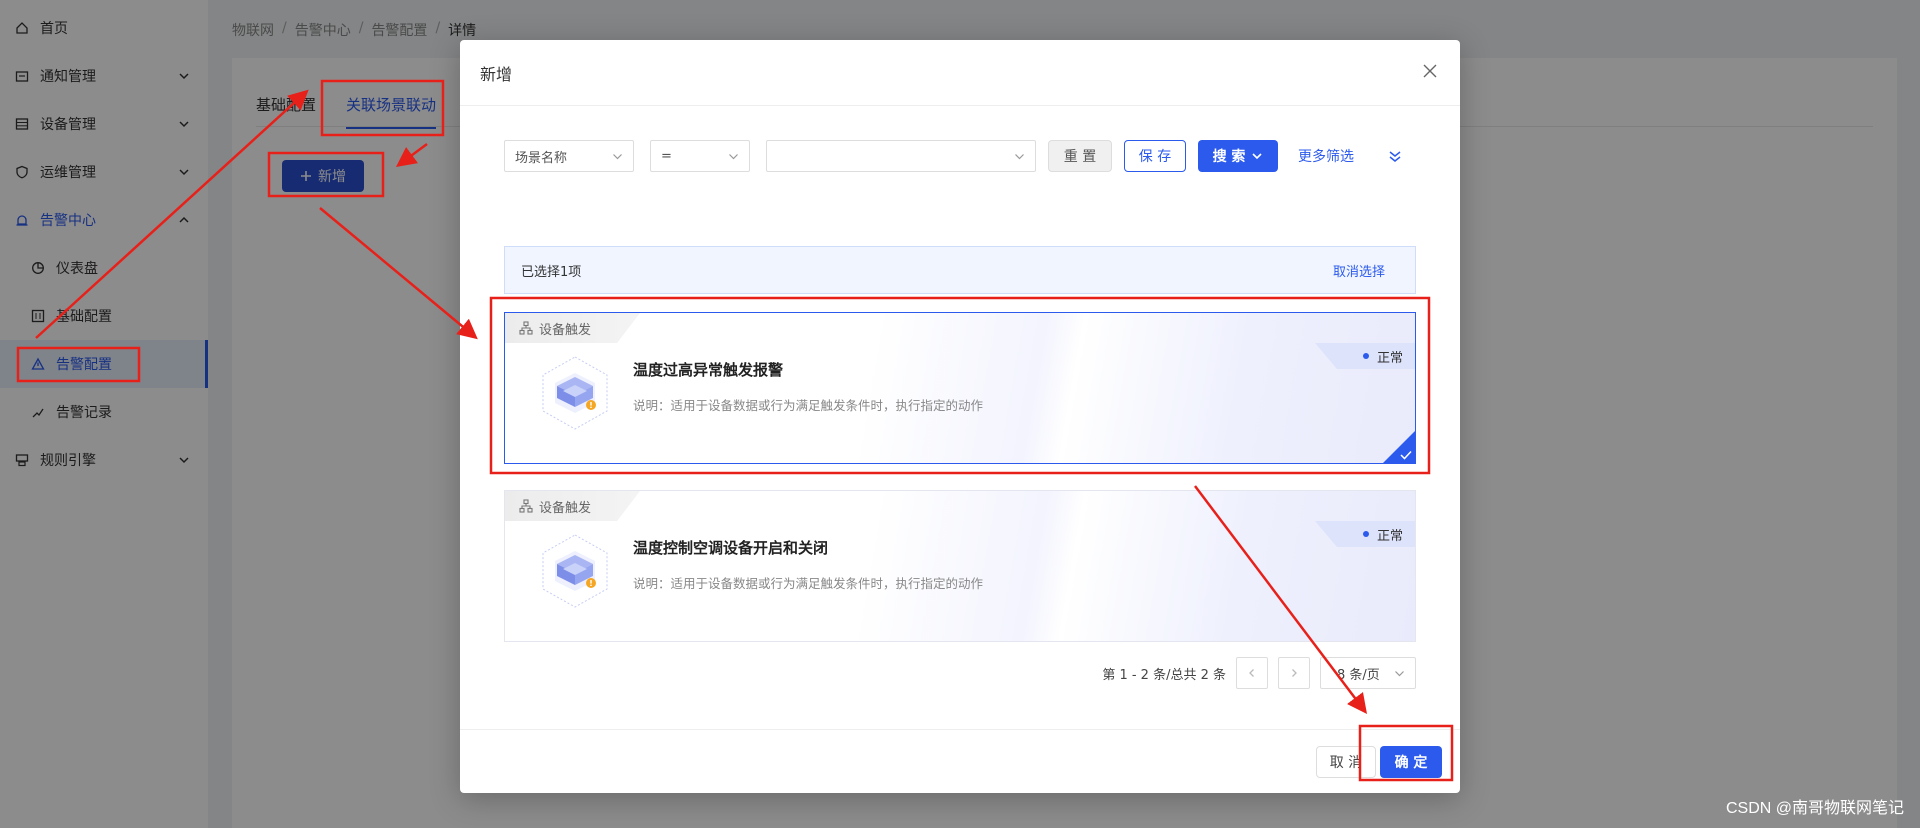  What do you see at coordinates (1411, 762) in the screenshot?
I see `confirm-button: 确 定` at bounding box center [1411, 762].